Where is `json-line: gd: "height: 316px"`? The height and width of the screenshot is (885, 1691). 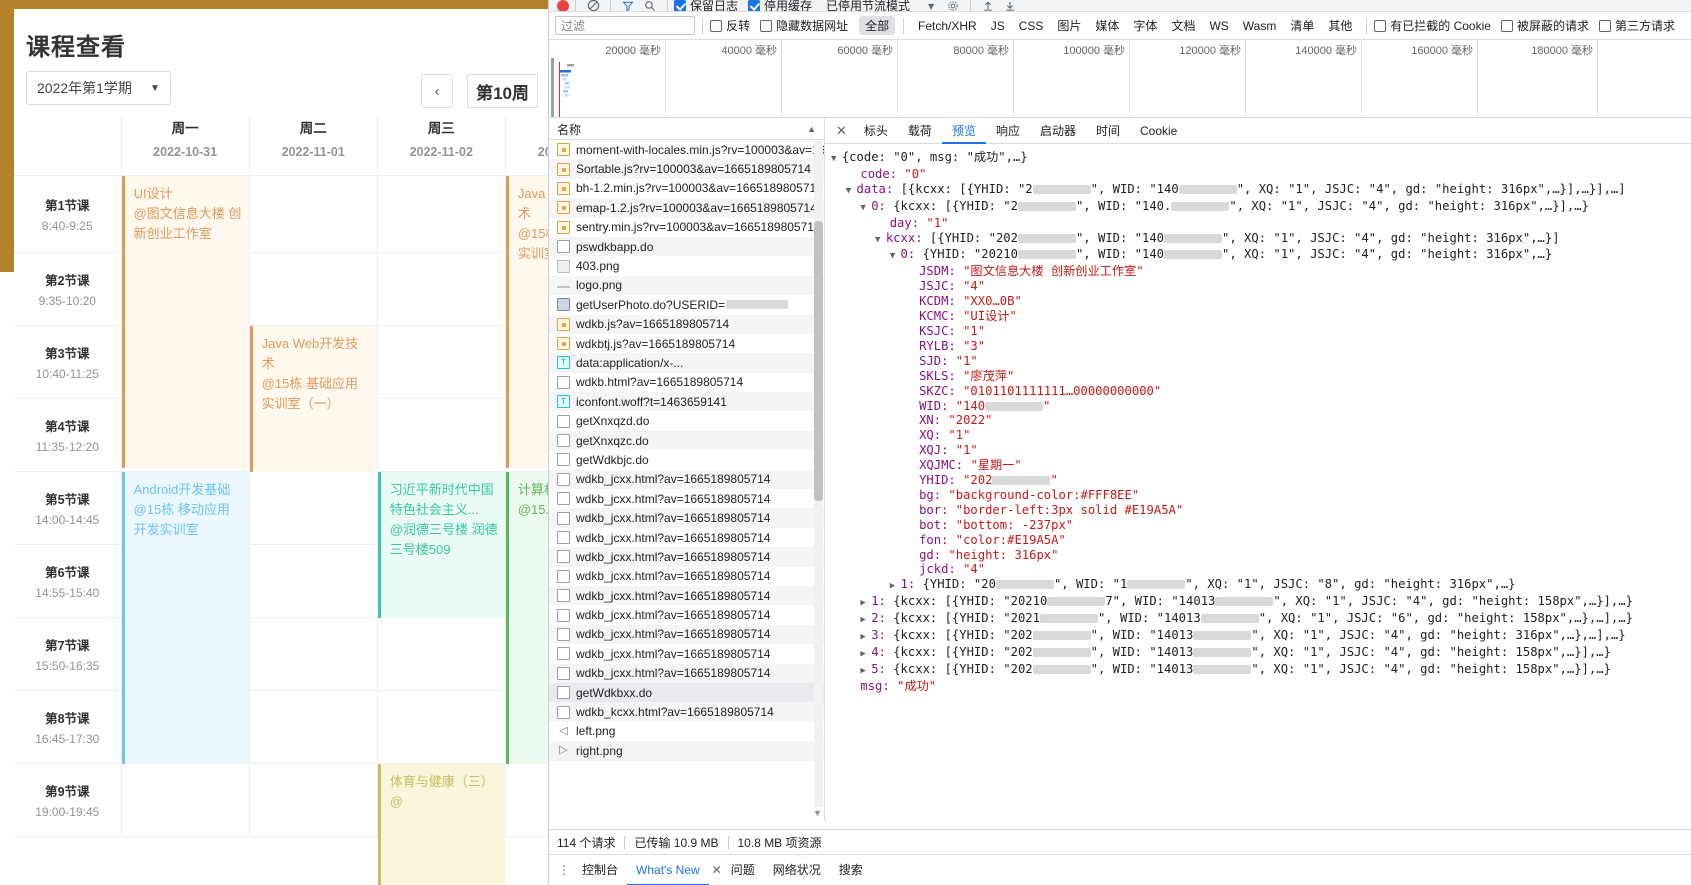
json-line: gd: "height: 316px" is located at coordinates (1261, 555).